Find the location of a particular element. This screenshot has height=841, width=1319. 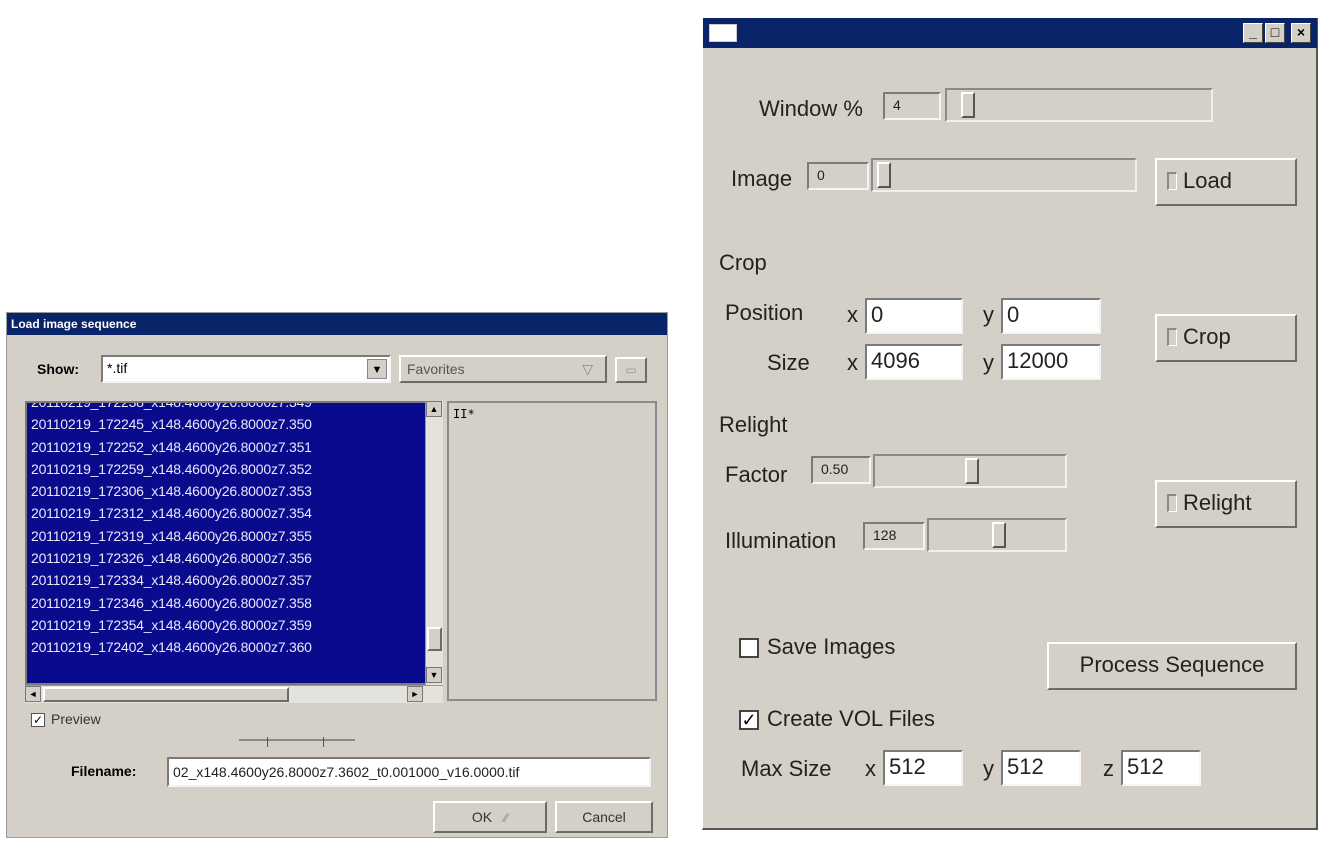

image-label: Image is located at coordinates (762, 178).